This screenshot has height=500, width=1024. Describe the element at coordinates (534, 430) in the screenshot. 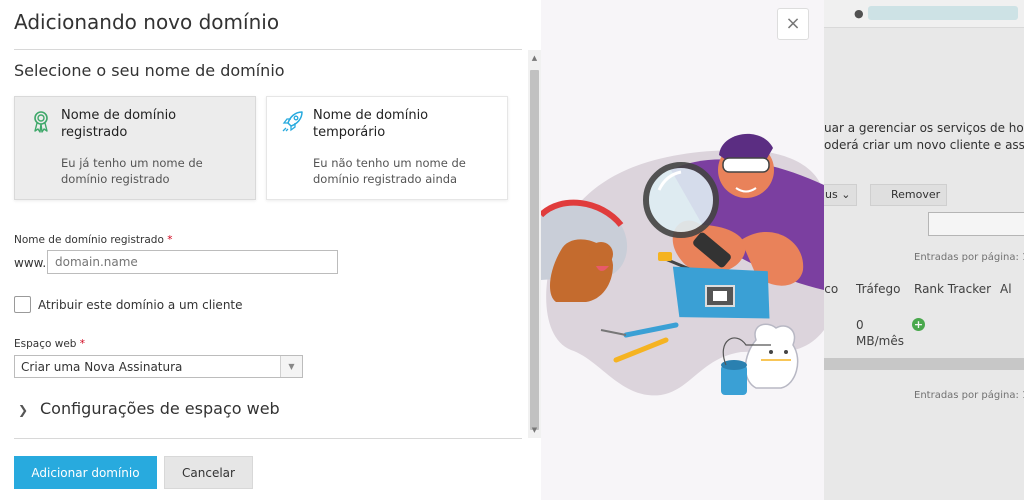

I see `scroll-down-icon: ▼` at that location.